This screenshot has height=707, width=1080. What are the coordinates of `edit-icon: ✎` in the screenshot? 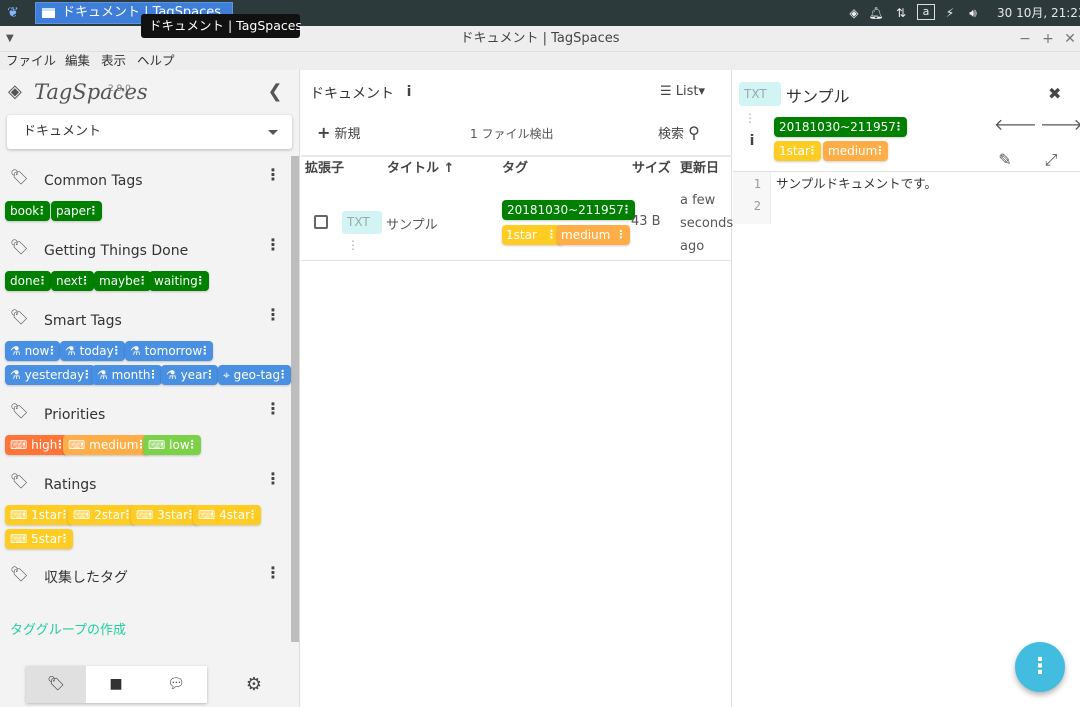 It's located at (1005, 160).